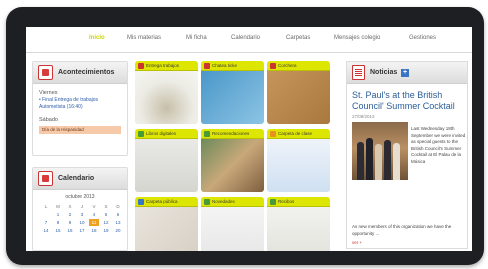 This screenshot has height=269, width=488. I want to click on calendar-day: 12, so click(106, 222).